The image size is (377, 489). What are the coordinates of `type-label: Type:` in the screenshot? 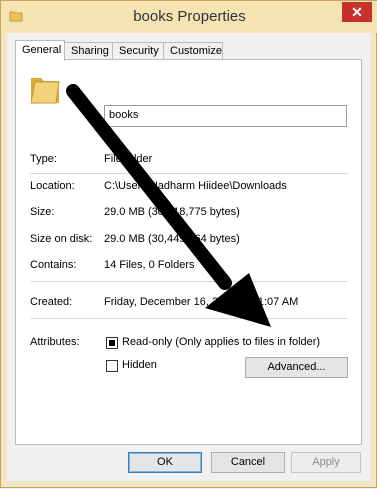 It's located at (43, 159).